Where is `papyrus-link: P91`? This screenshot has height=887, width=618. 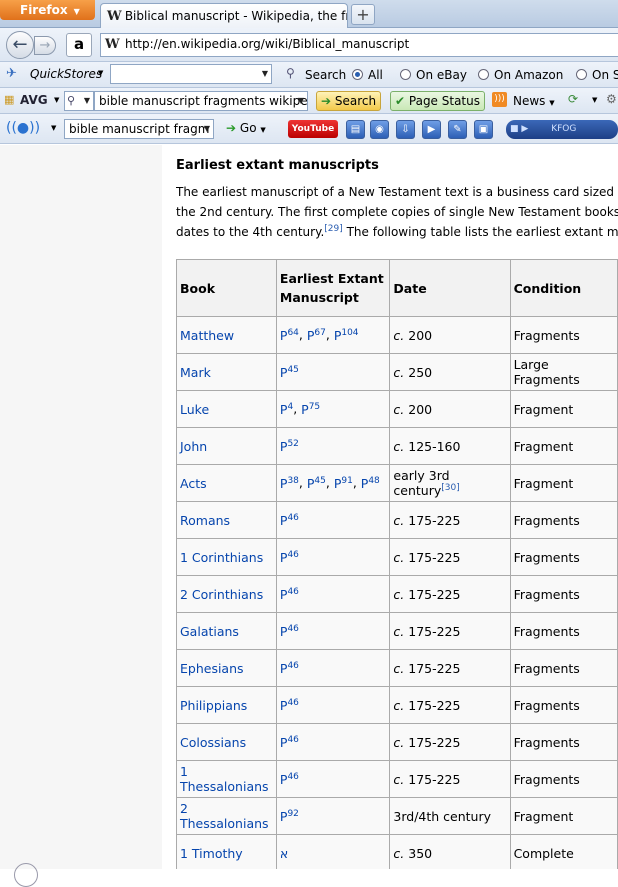
papyrus-link: P91 is located at coordinates (343, 482).